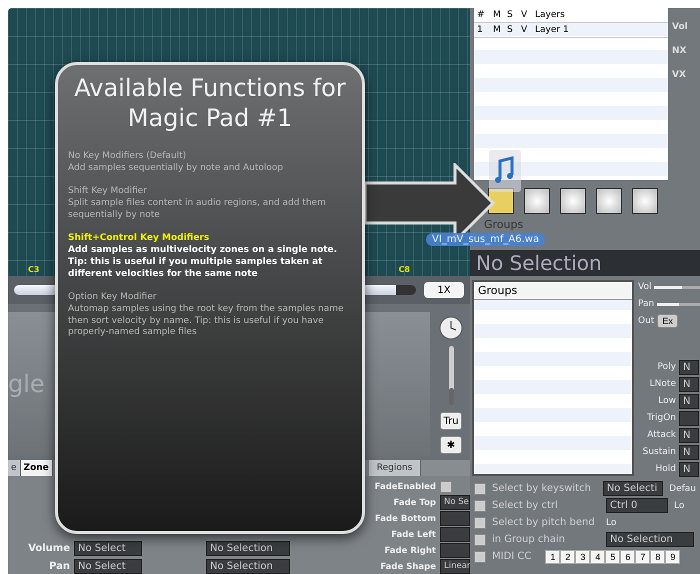 The width and height of the screenshot is (700, 574). I want to click on popup-title: Available Functions for Magic Pad #1, so click(210, 103).